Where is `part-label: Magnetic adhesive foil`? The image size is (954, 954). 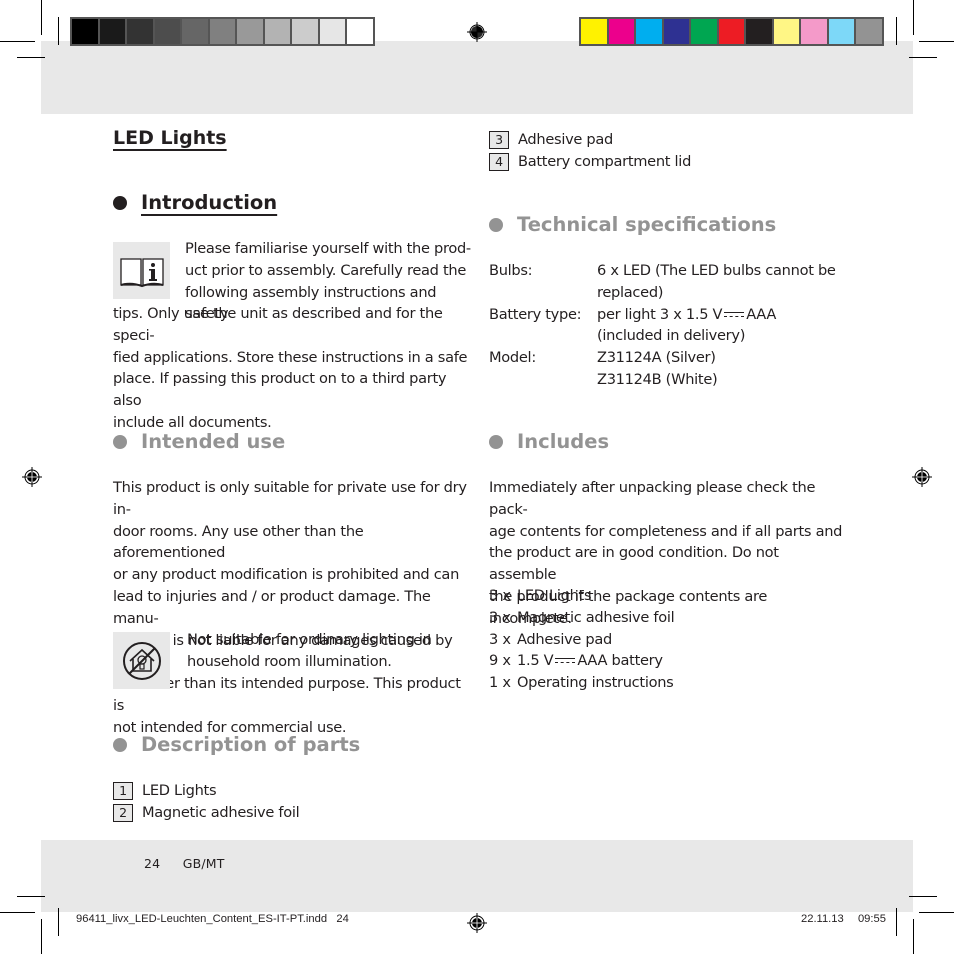
part-label: Magnetic adhesive foil is located at coordinates (221, 812).